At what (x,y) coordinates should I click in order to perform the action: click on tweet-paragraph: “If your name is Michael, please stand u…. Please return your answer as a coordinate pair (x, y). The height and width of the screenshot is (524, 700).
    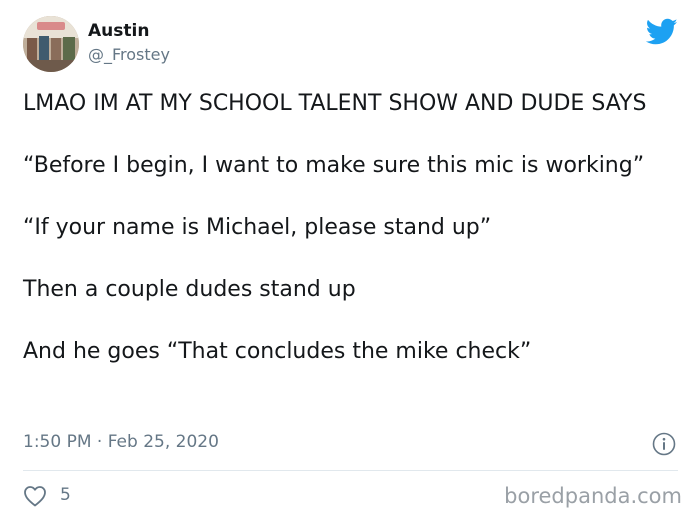
    Looking at the image, I should click on (257, 227).